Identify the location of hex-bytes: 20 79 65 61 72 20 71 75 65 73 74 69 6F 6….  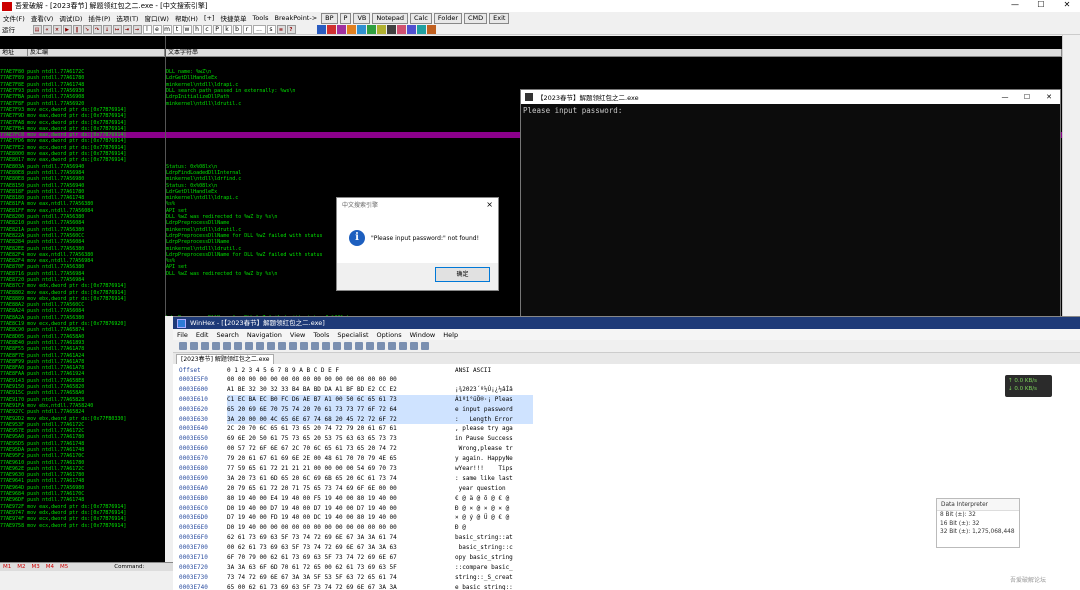
(339, 489).